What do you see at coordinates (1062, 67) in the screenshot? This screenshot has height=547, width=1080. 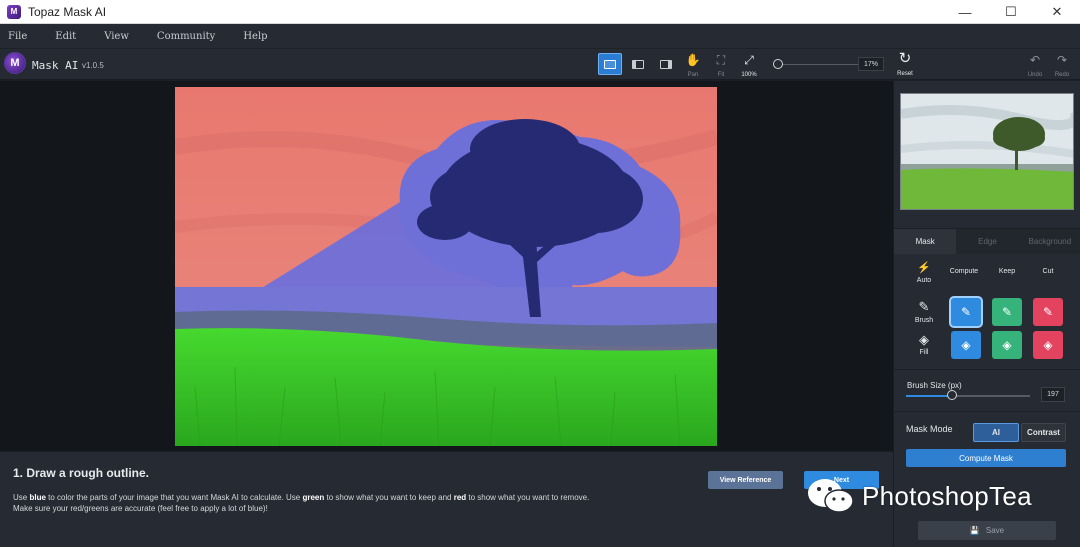 I see `redo-button: ↷ Redo` at bounding box center [1062, 67].